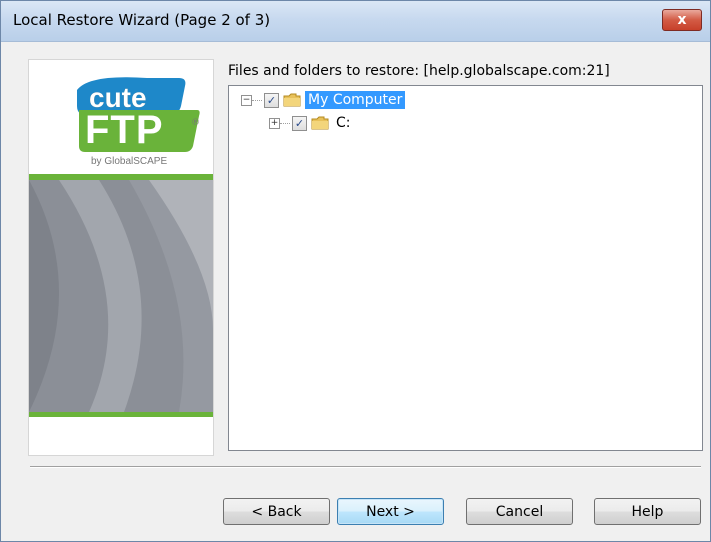  I want to click on tree-label-my-computer: My Computer, so click(355, 100).